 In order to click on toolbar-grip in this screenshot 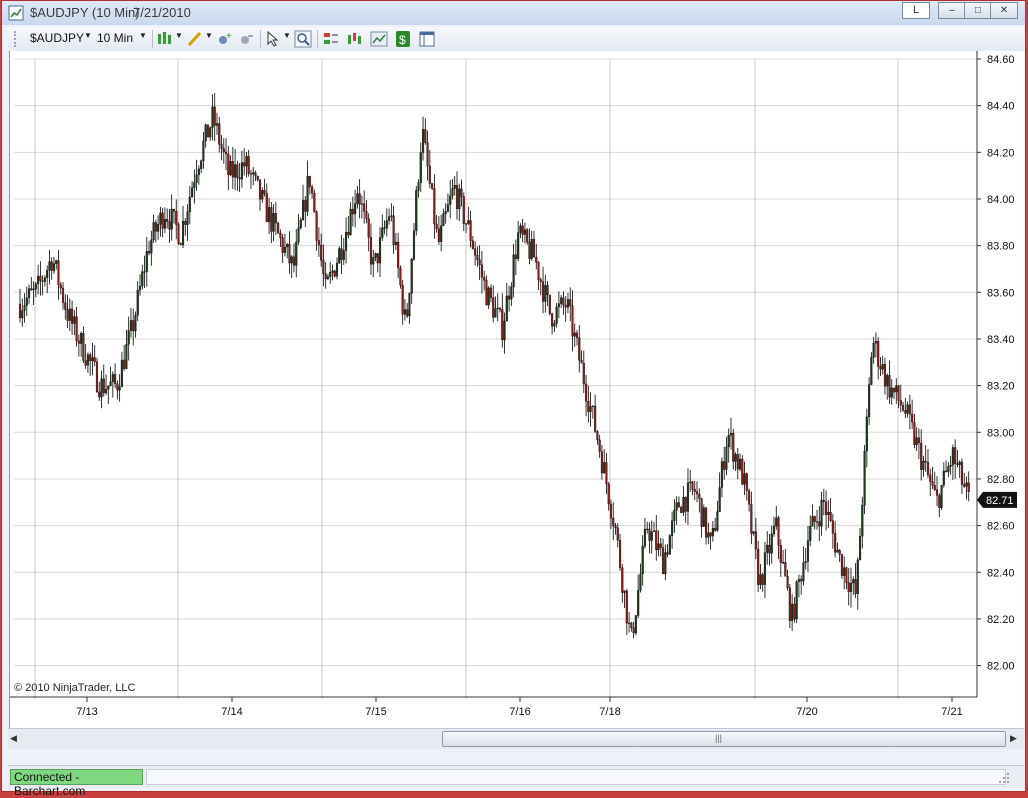, I will do `click(16, 39)`.